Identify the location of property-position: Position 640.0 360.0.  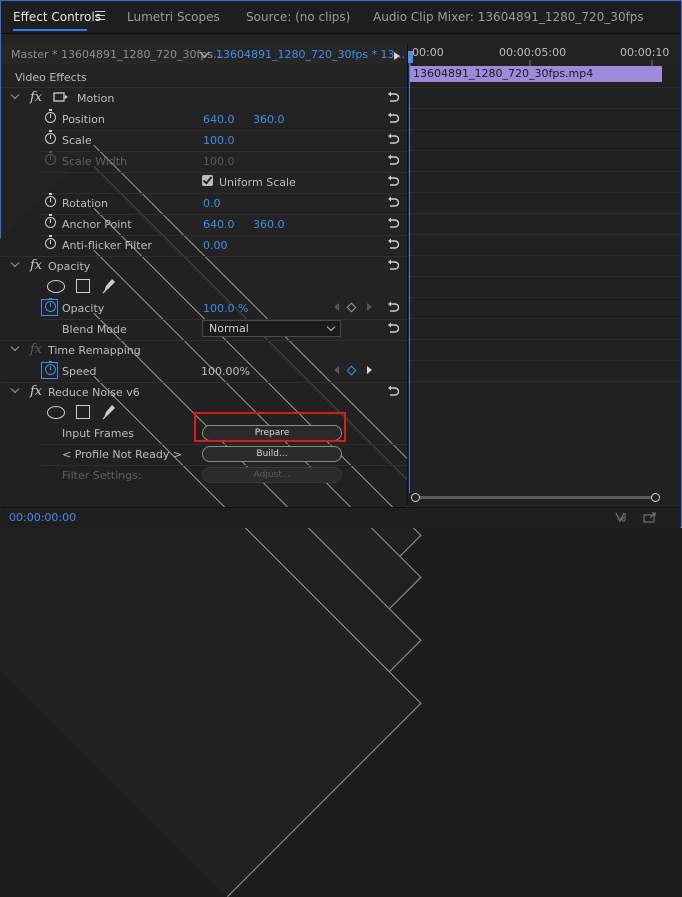
(204, 119).